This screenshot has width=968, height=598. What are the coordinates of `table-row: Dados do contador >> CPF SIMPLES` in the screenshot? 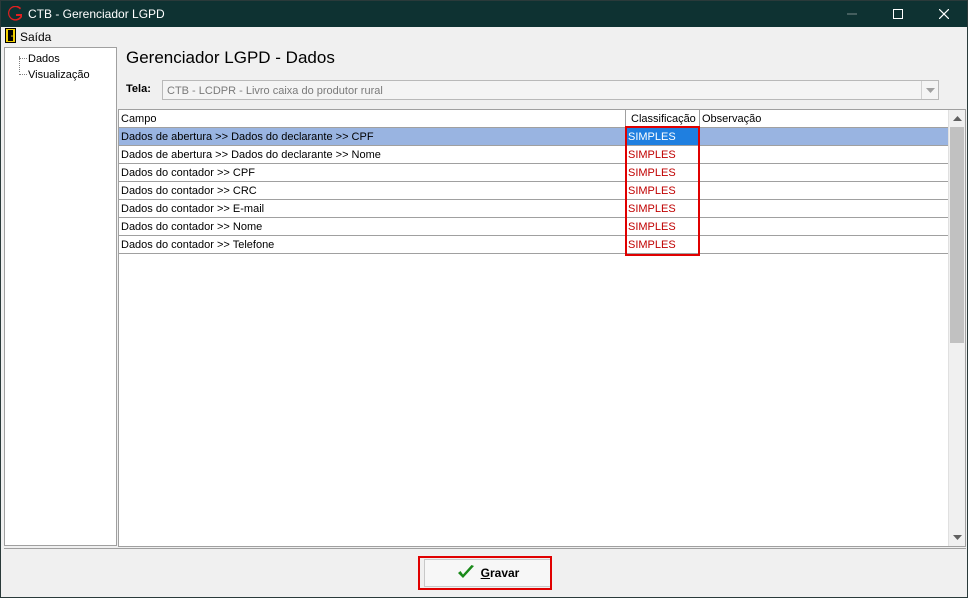 It's located at (534, 173).